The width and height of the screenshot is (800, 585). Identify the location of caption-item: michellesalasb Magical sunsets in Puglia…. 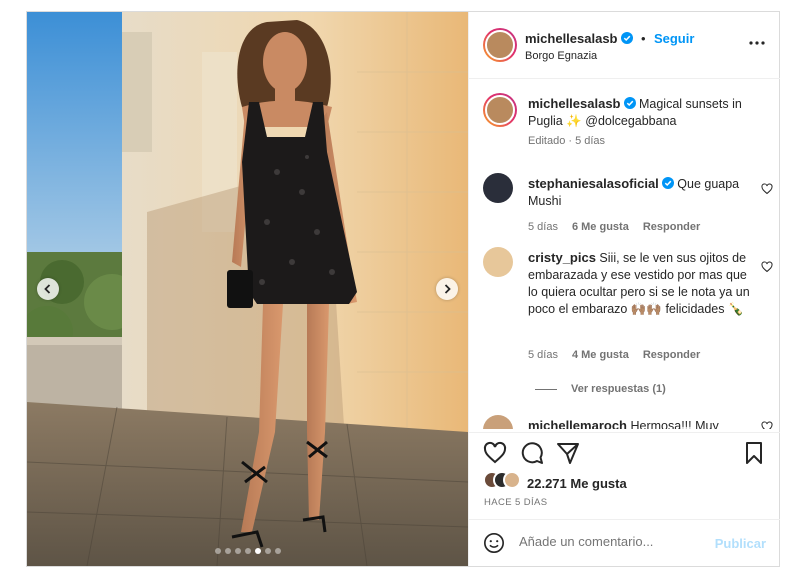
(628, 128).